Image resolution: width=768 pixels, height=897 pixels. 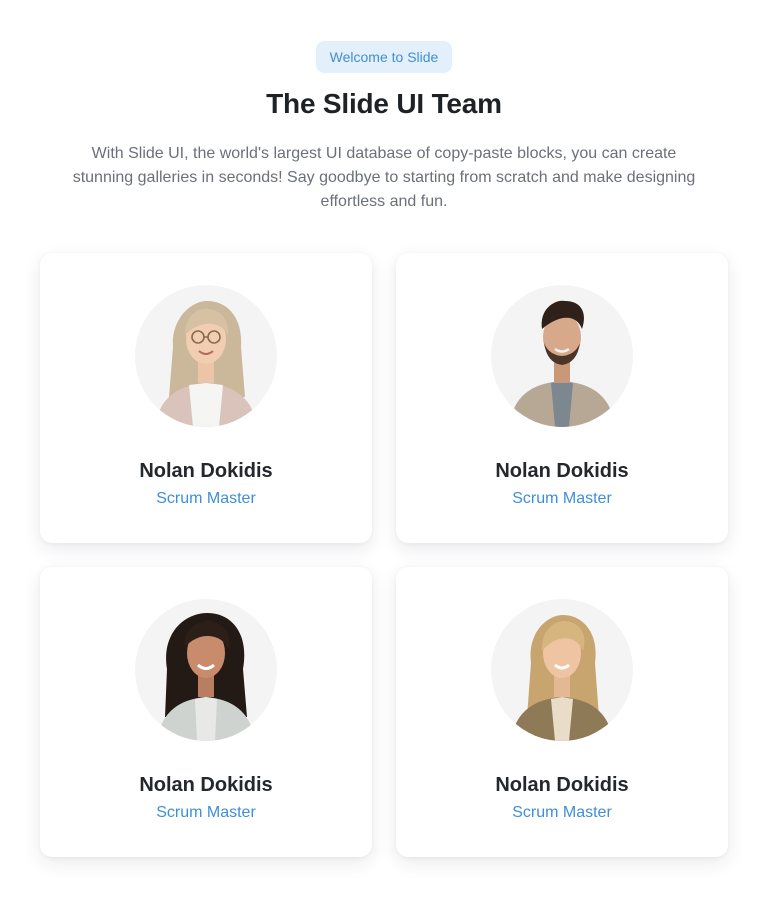 I want to click on welcome-badge: Welcome to Slide, so click(x=384, y=57).